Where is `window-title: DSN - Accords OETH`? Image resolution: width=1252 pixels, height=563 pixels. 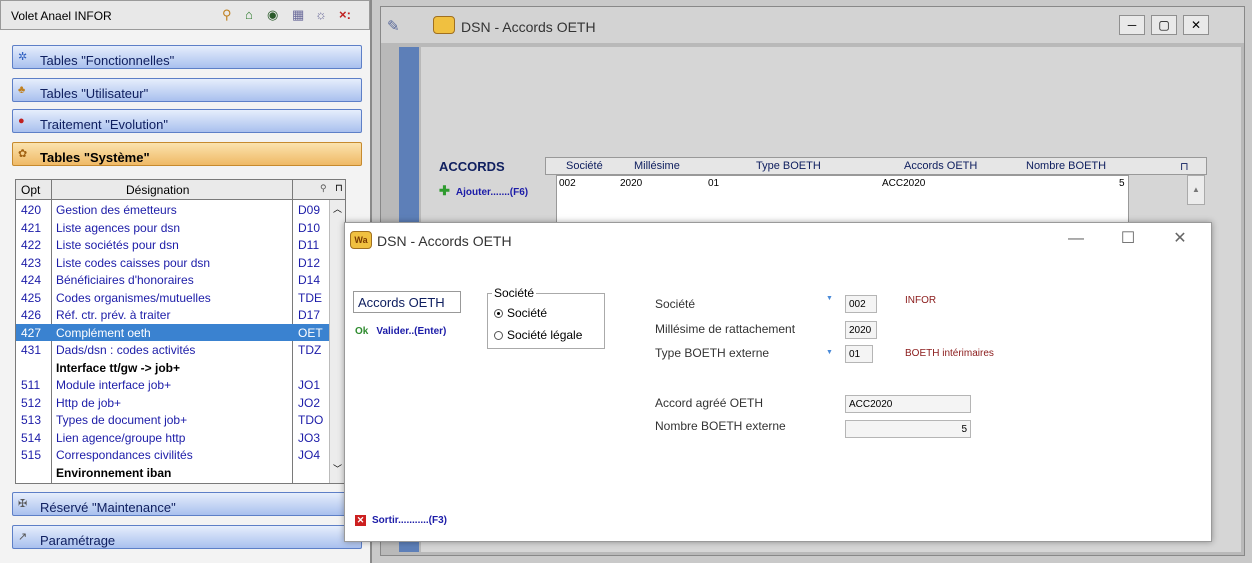
window-title: DSN - Accords OETH is located at coordinates (528, 27).